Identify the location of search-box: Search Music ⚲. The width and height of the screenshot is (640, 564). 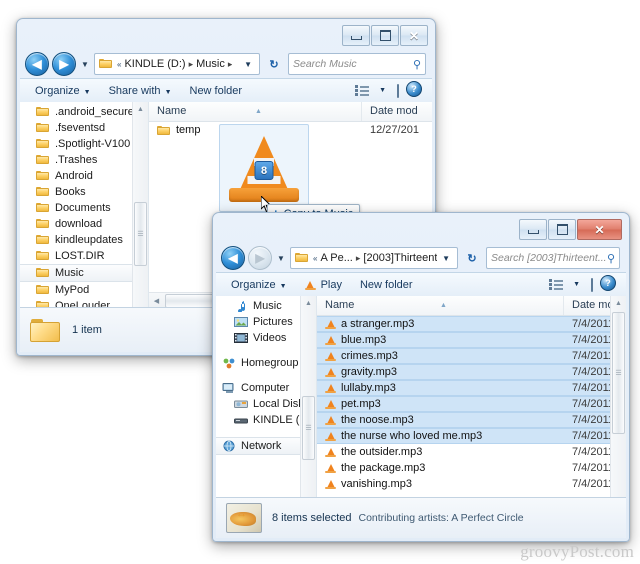
(357, 64).